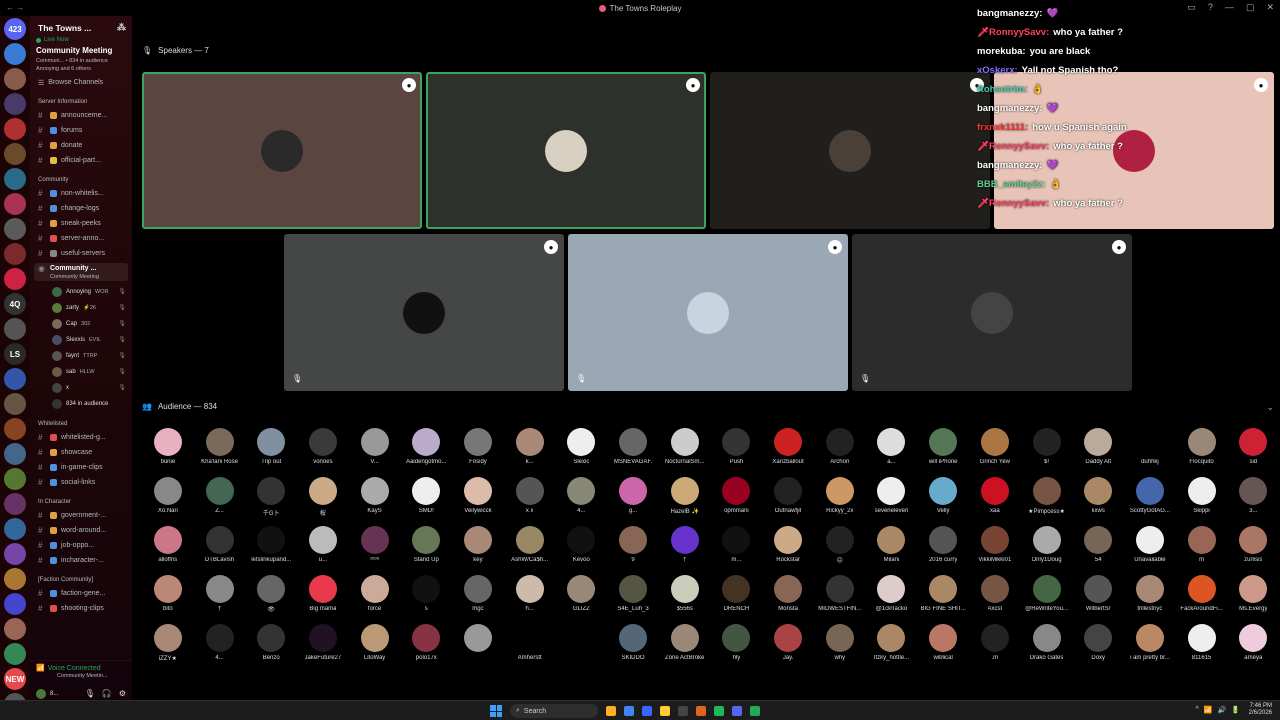 The height and width of the screenshot is (720, 1280). What do you see at coordinates (633, 599) in the screenshot?
I see `audience-member: S4E_Luh_3` at bounding box center [633, 599].